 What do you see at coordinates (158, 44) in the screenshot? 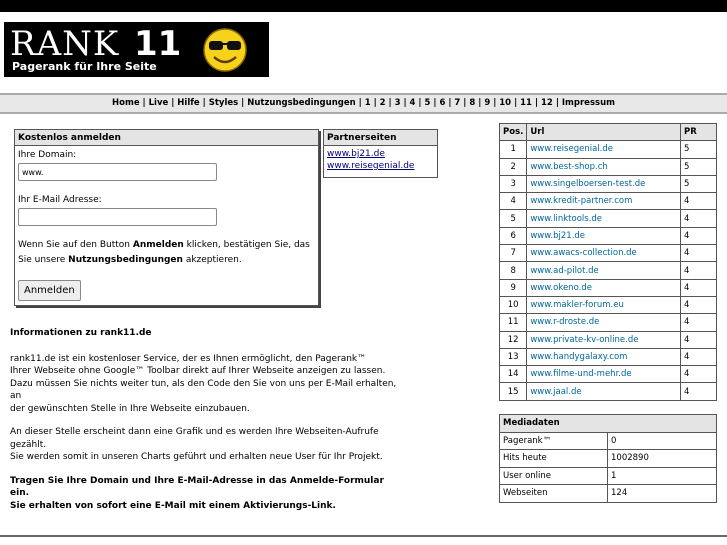
I see `logo-number: 11` at bounding box center [158, 44].